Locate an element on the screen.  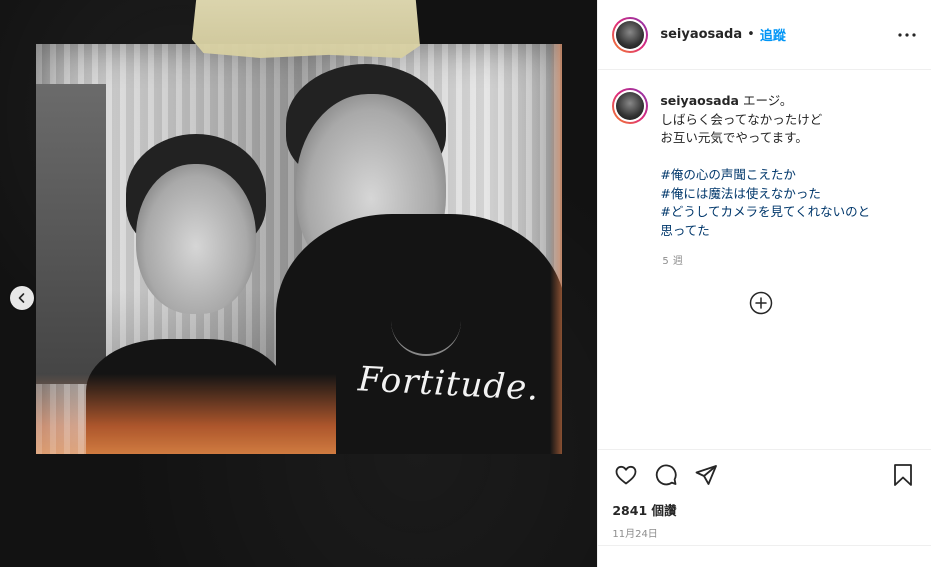
light-leak is located at coordinates (186, 414).